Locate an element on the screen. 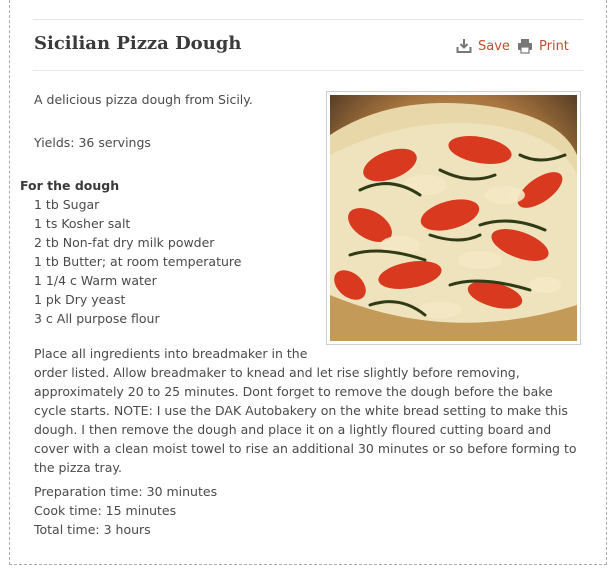 This screenshot has width=615, height=573. ingredient-item: 2 tb Non-fat dry milk powder is located at coordinates (124, 242).